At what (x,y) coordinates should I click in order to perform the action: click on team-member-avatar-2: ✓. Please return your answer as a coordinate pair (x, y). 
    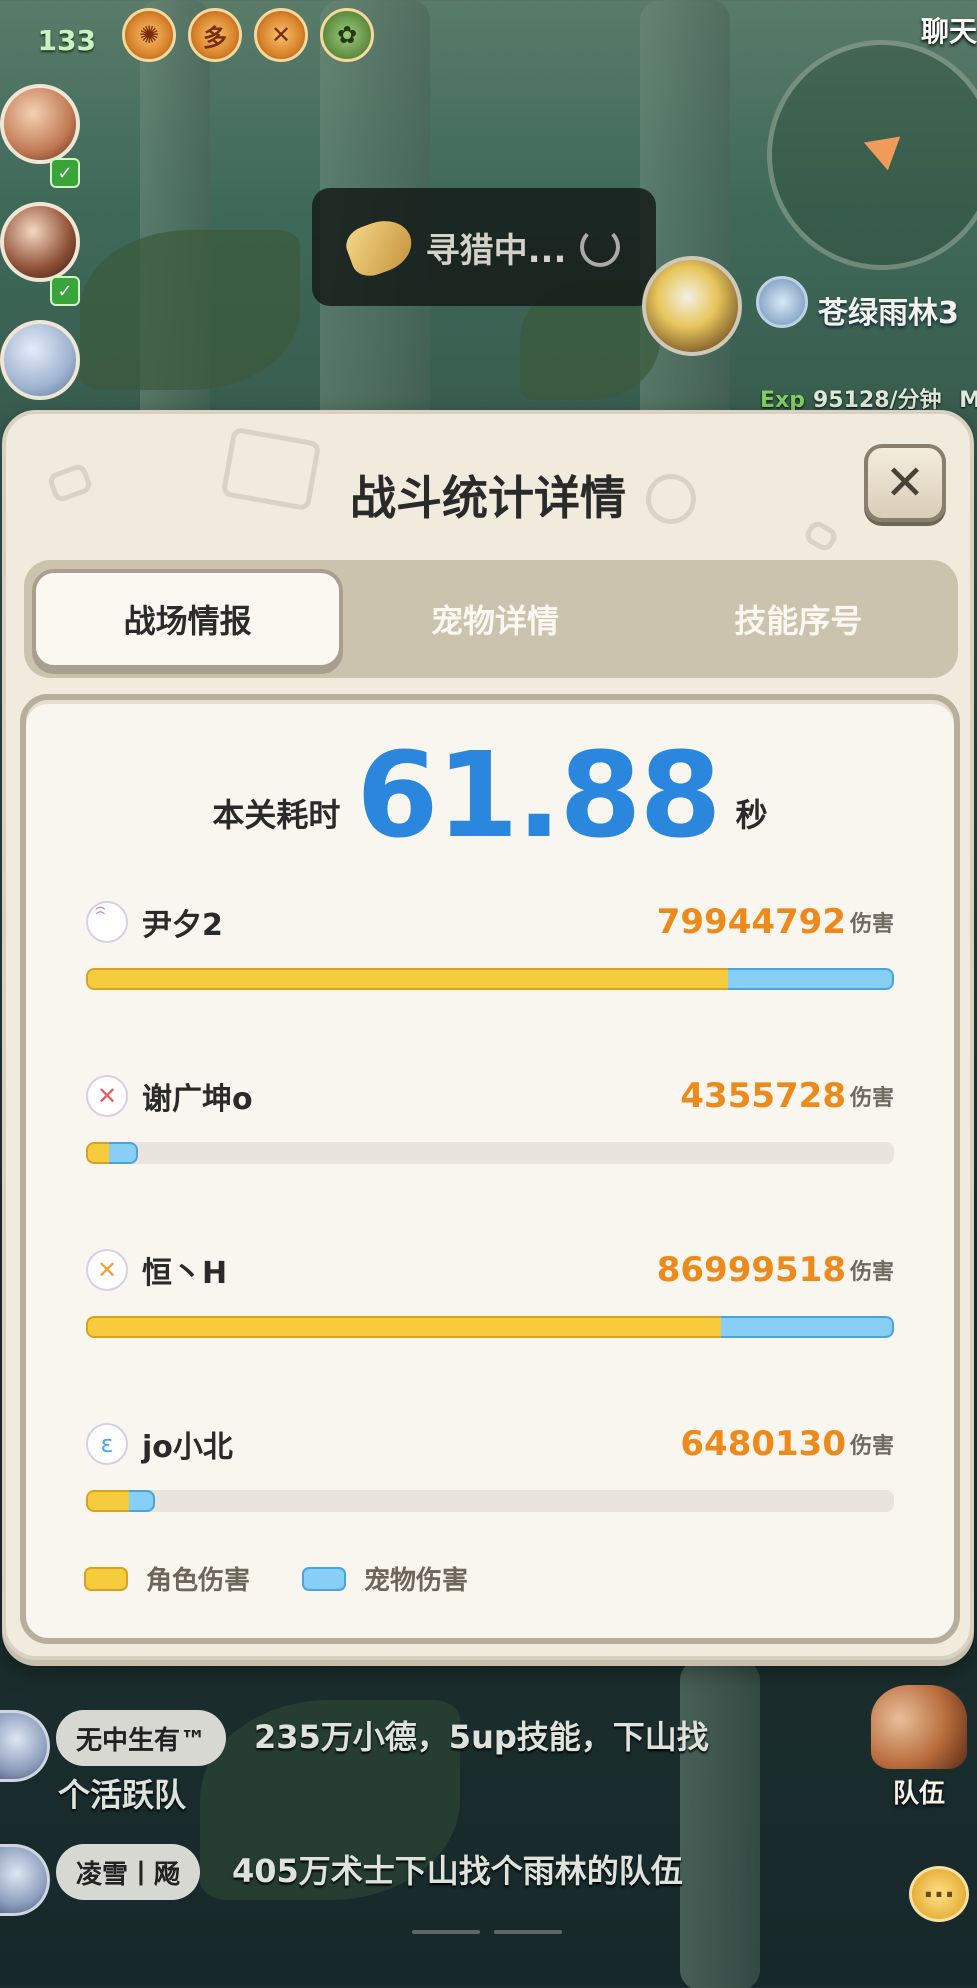
    Looking at the image, I should click on (42, 254).